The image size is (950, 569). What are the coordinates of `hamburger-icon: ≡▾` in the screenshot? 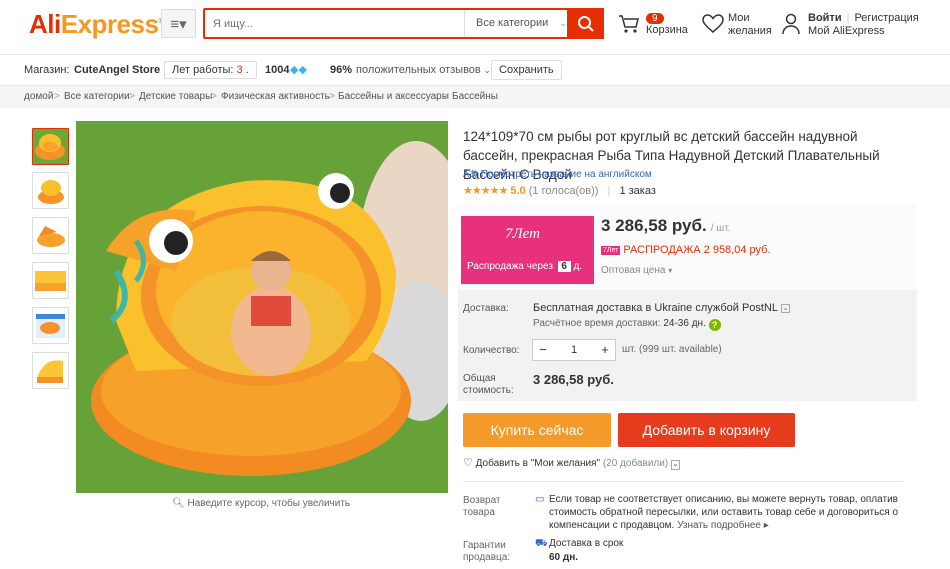 It's located at (178, 24).